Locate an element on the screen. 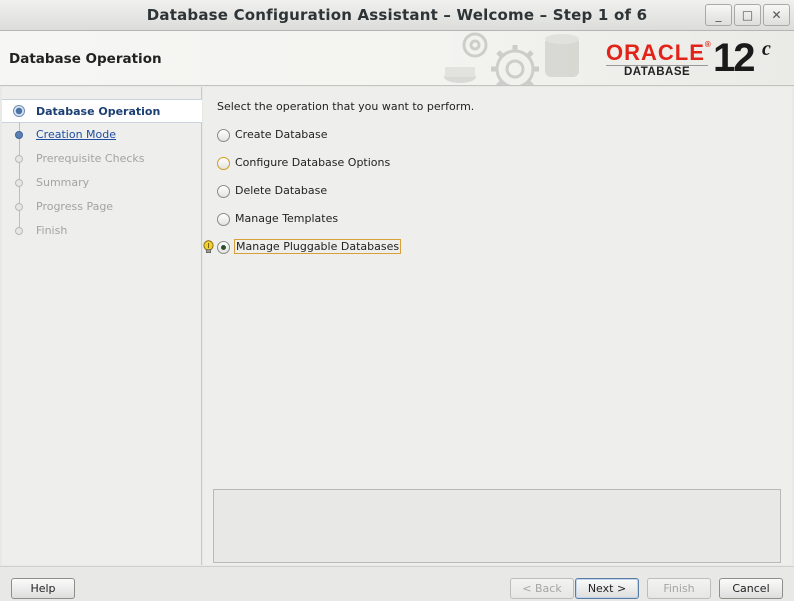 The height and width of the screenshot is (601, 794). finish-button: Finish is located at coordinates (679, 588).